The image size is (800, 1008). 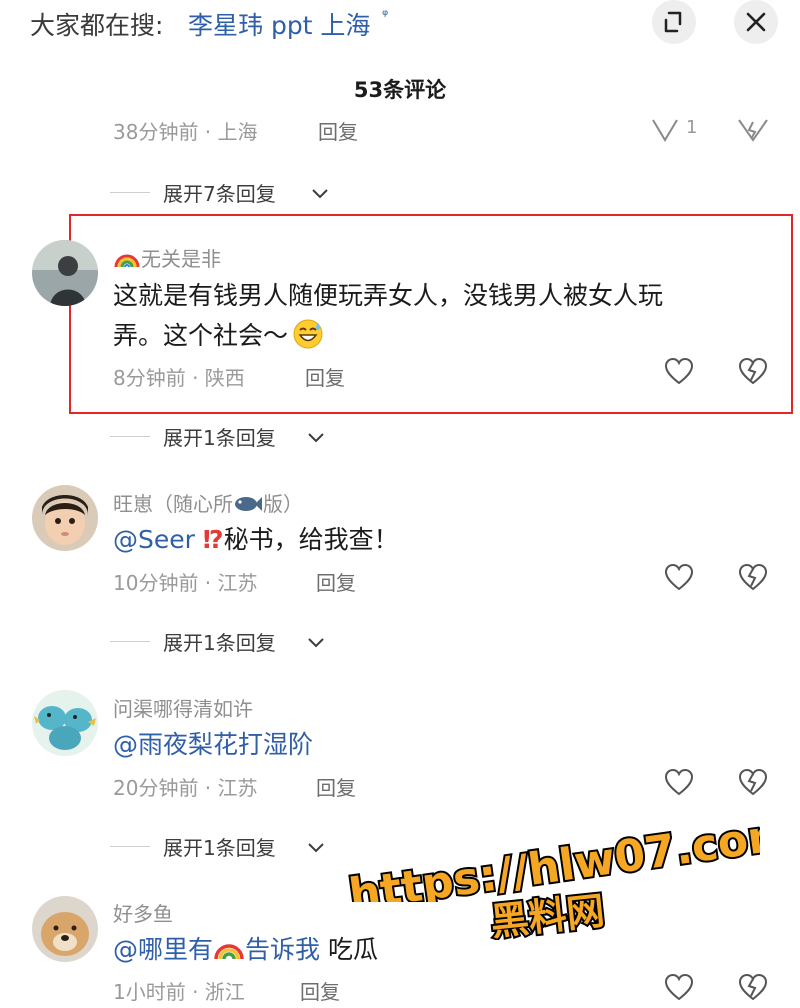 What do you see at coordinates (400, 90) in the screenshot?
I see `comment-count-title: 53条评论` at bounding box center [400, 90].